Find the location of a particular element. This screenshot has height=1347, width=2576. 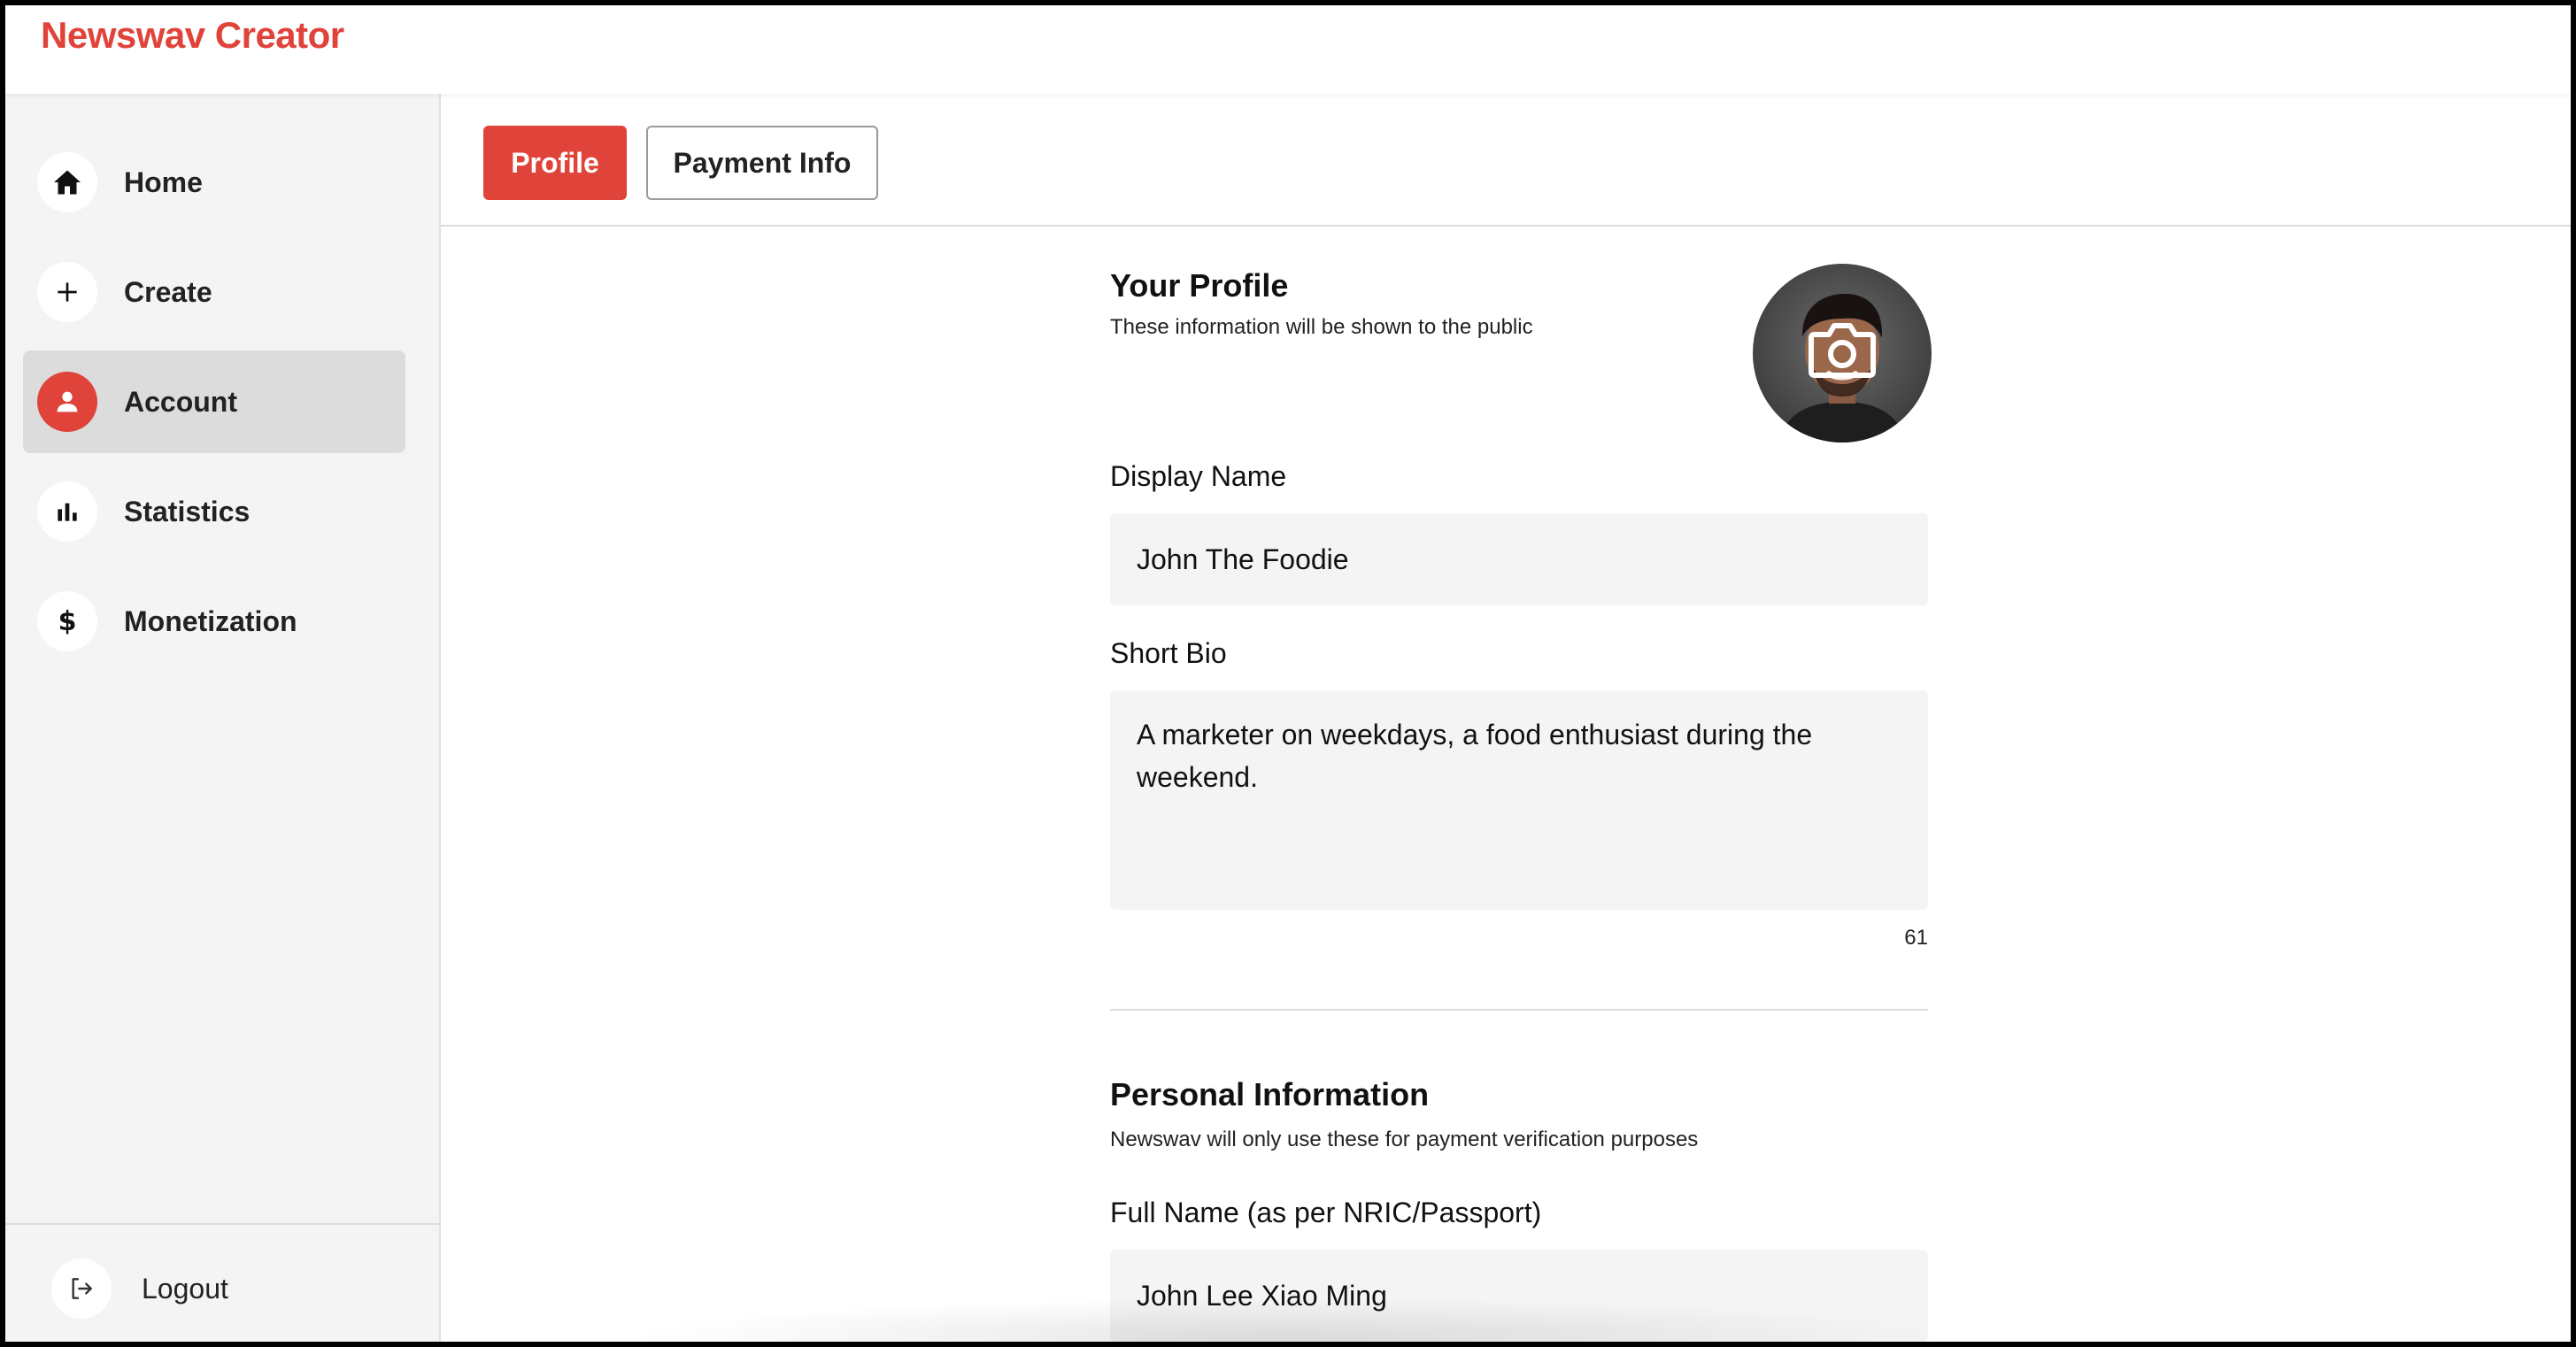

logout-icon is located at coordinates (81, 1289).